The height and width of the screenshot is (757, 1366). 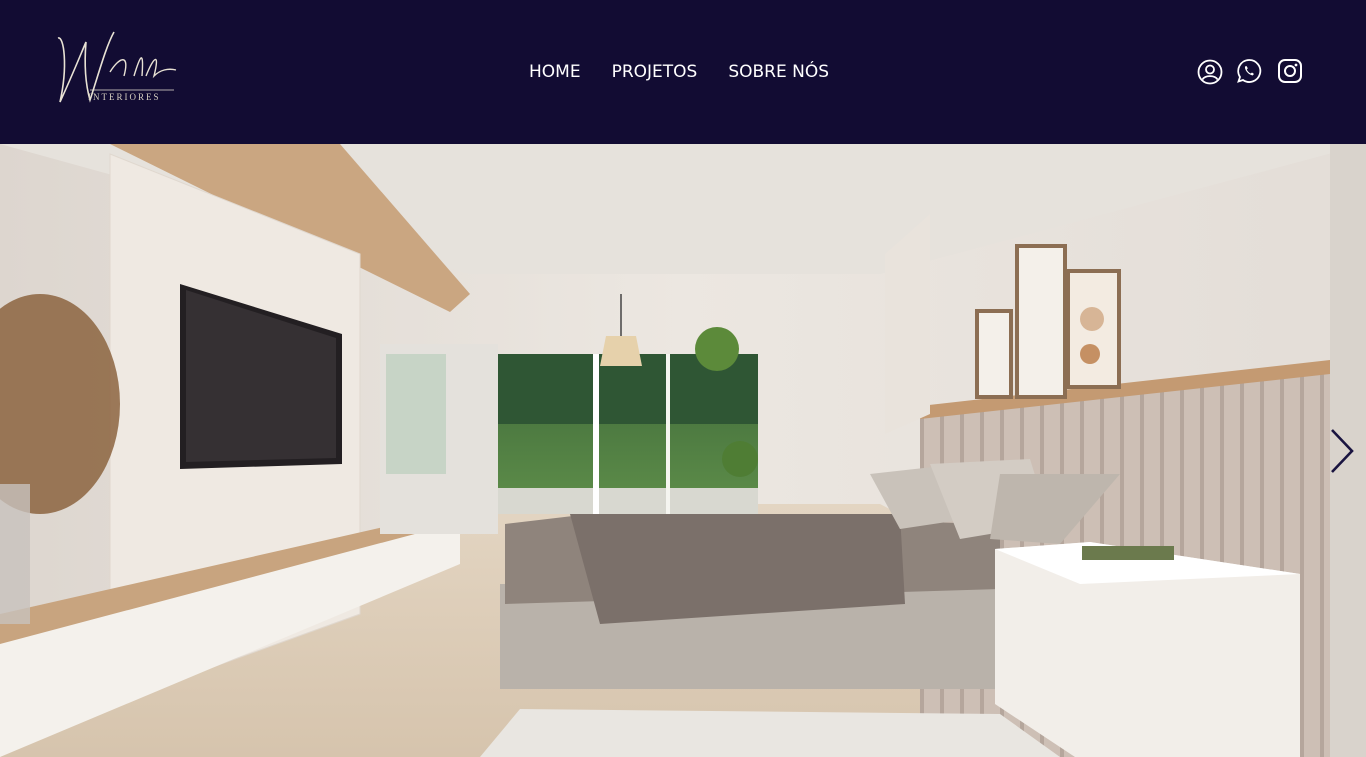 What do you see at coordinates (1290, 71) in the screenshot?
I see `instagram-icon` at bounding box center [1290, 71].